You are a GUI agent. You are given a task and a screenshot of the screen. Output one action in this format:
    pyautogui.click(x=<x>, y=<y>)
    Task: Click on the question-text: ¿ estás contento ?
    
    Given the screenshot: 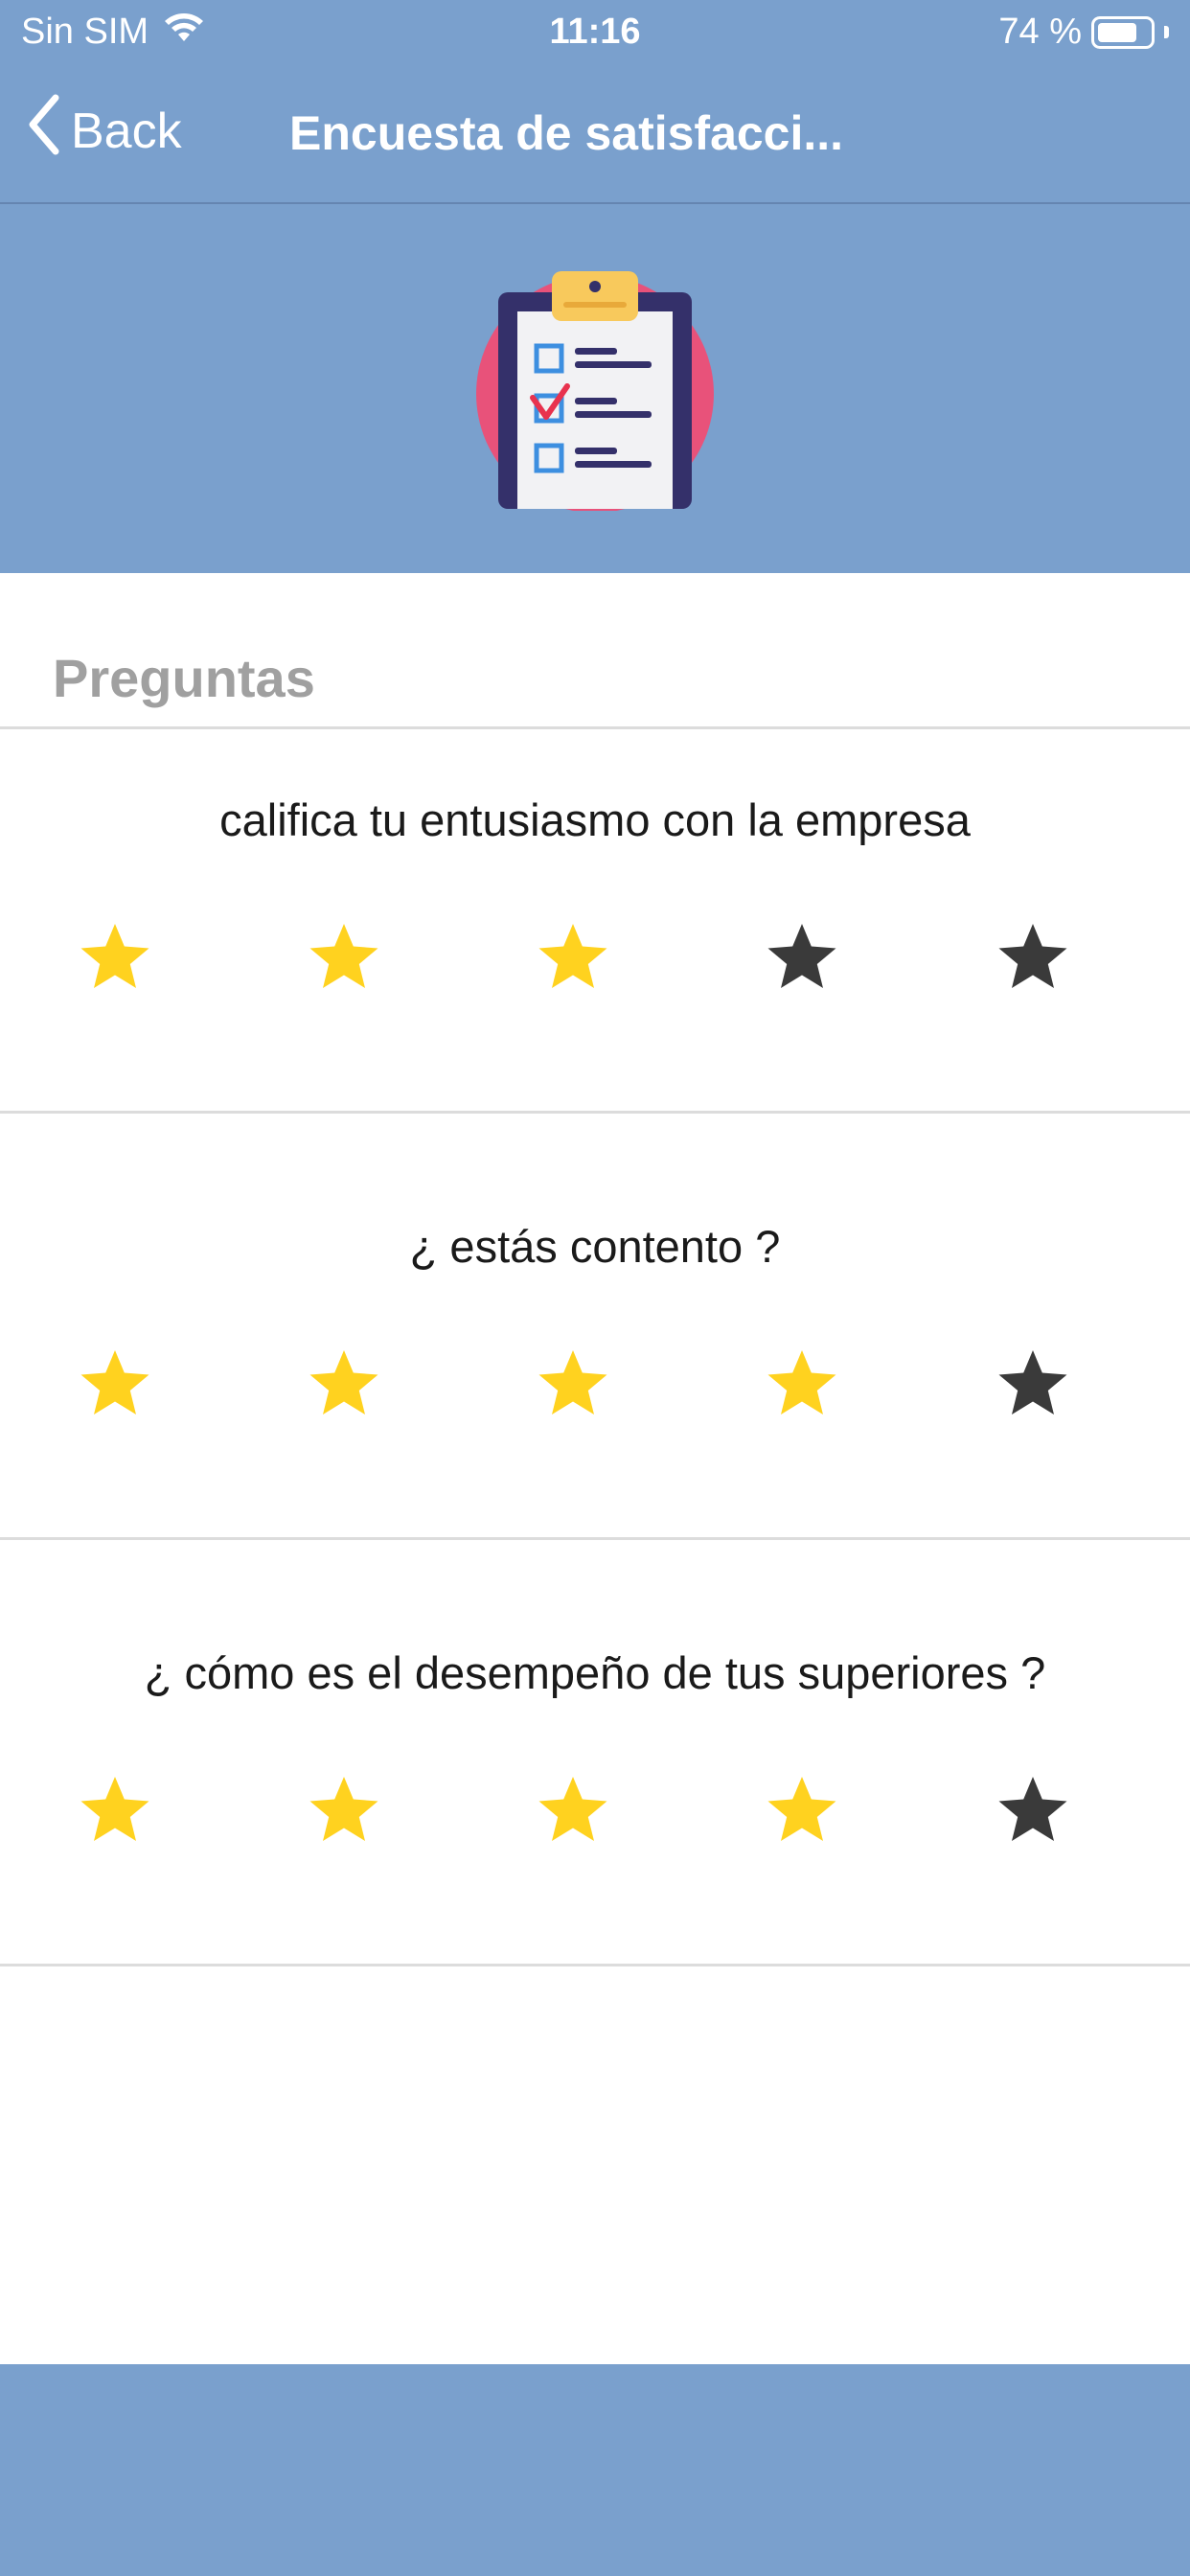 What is the action you would take?
    pyautogui.click(x=595, y=1246)
    